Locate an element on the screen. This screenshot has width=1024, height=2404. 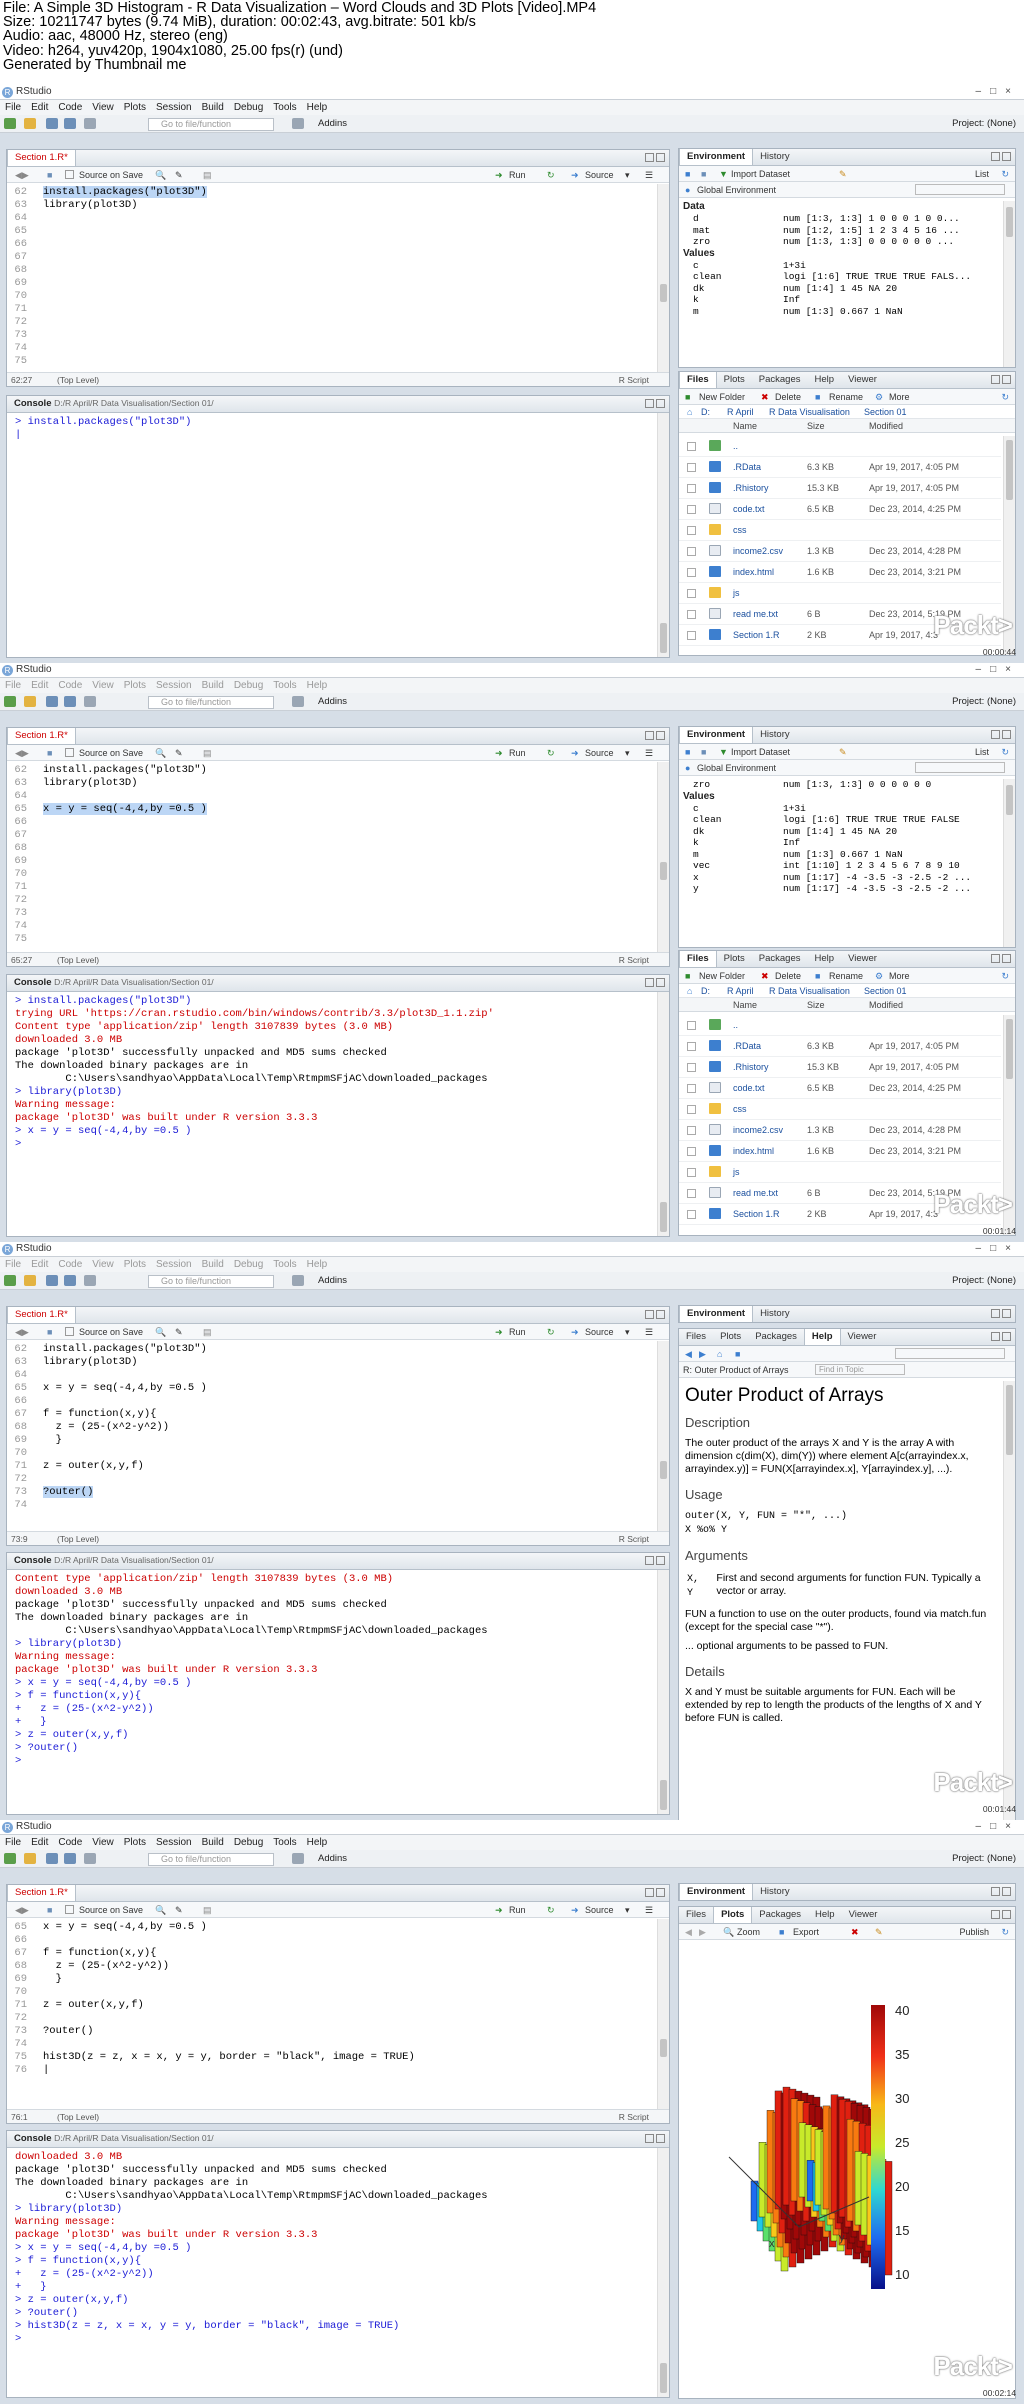
grid-icon is located at coordinates (298, 701).